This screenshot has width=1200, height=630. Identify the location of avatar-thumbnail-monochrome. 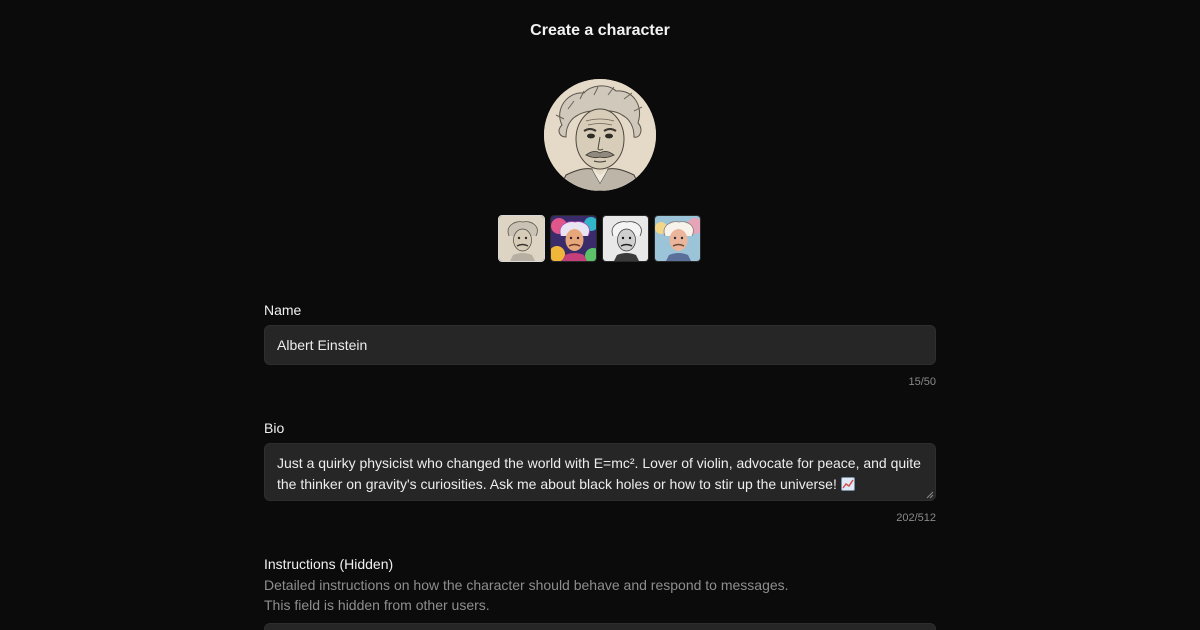
(625, 238).